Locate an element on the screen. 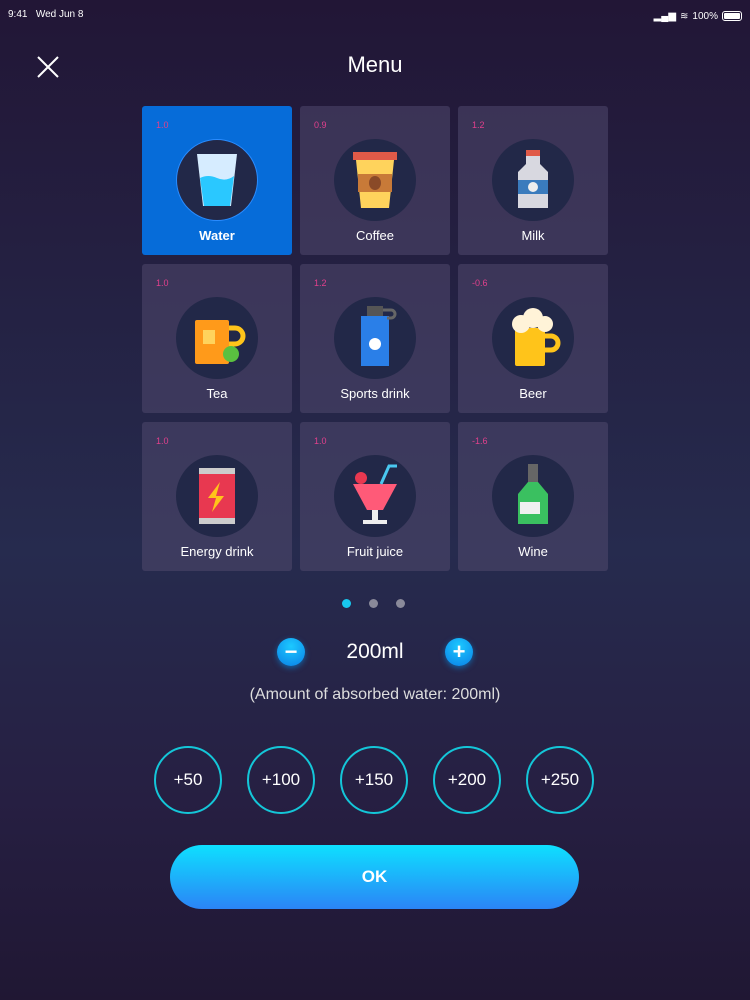  drink-label: Coffee is located at coordinates (375, 235).